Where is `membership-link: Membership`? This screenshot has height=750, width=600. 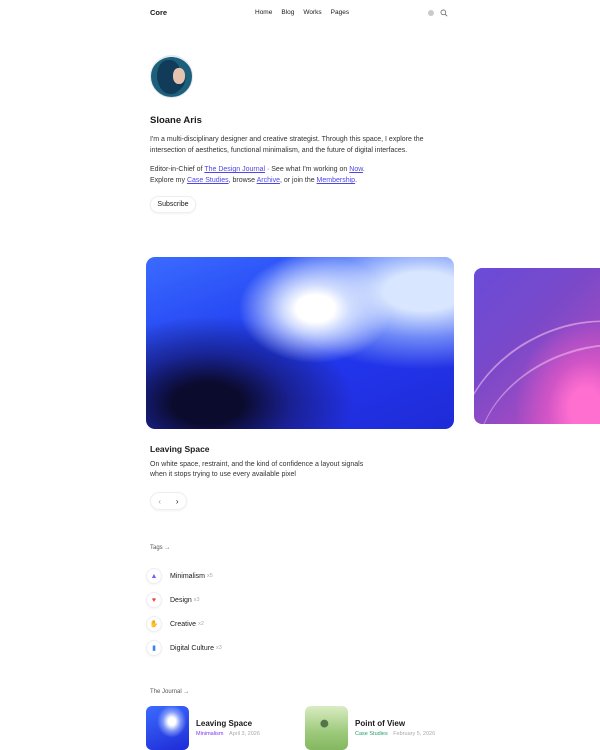
membership-link: Membership is located at coordinates (336, 180).